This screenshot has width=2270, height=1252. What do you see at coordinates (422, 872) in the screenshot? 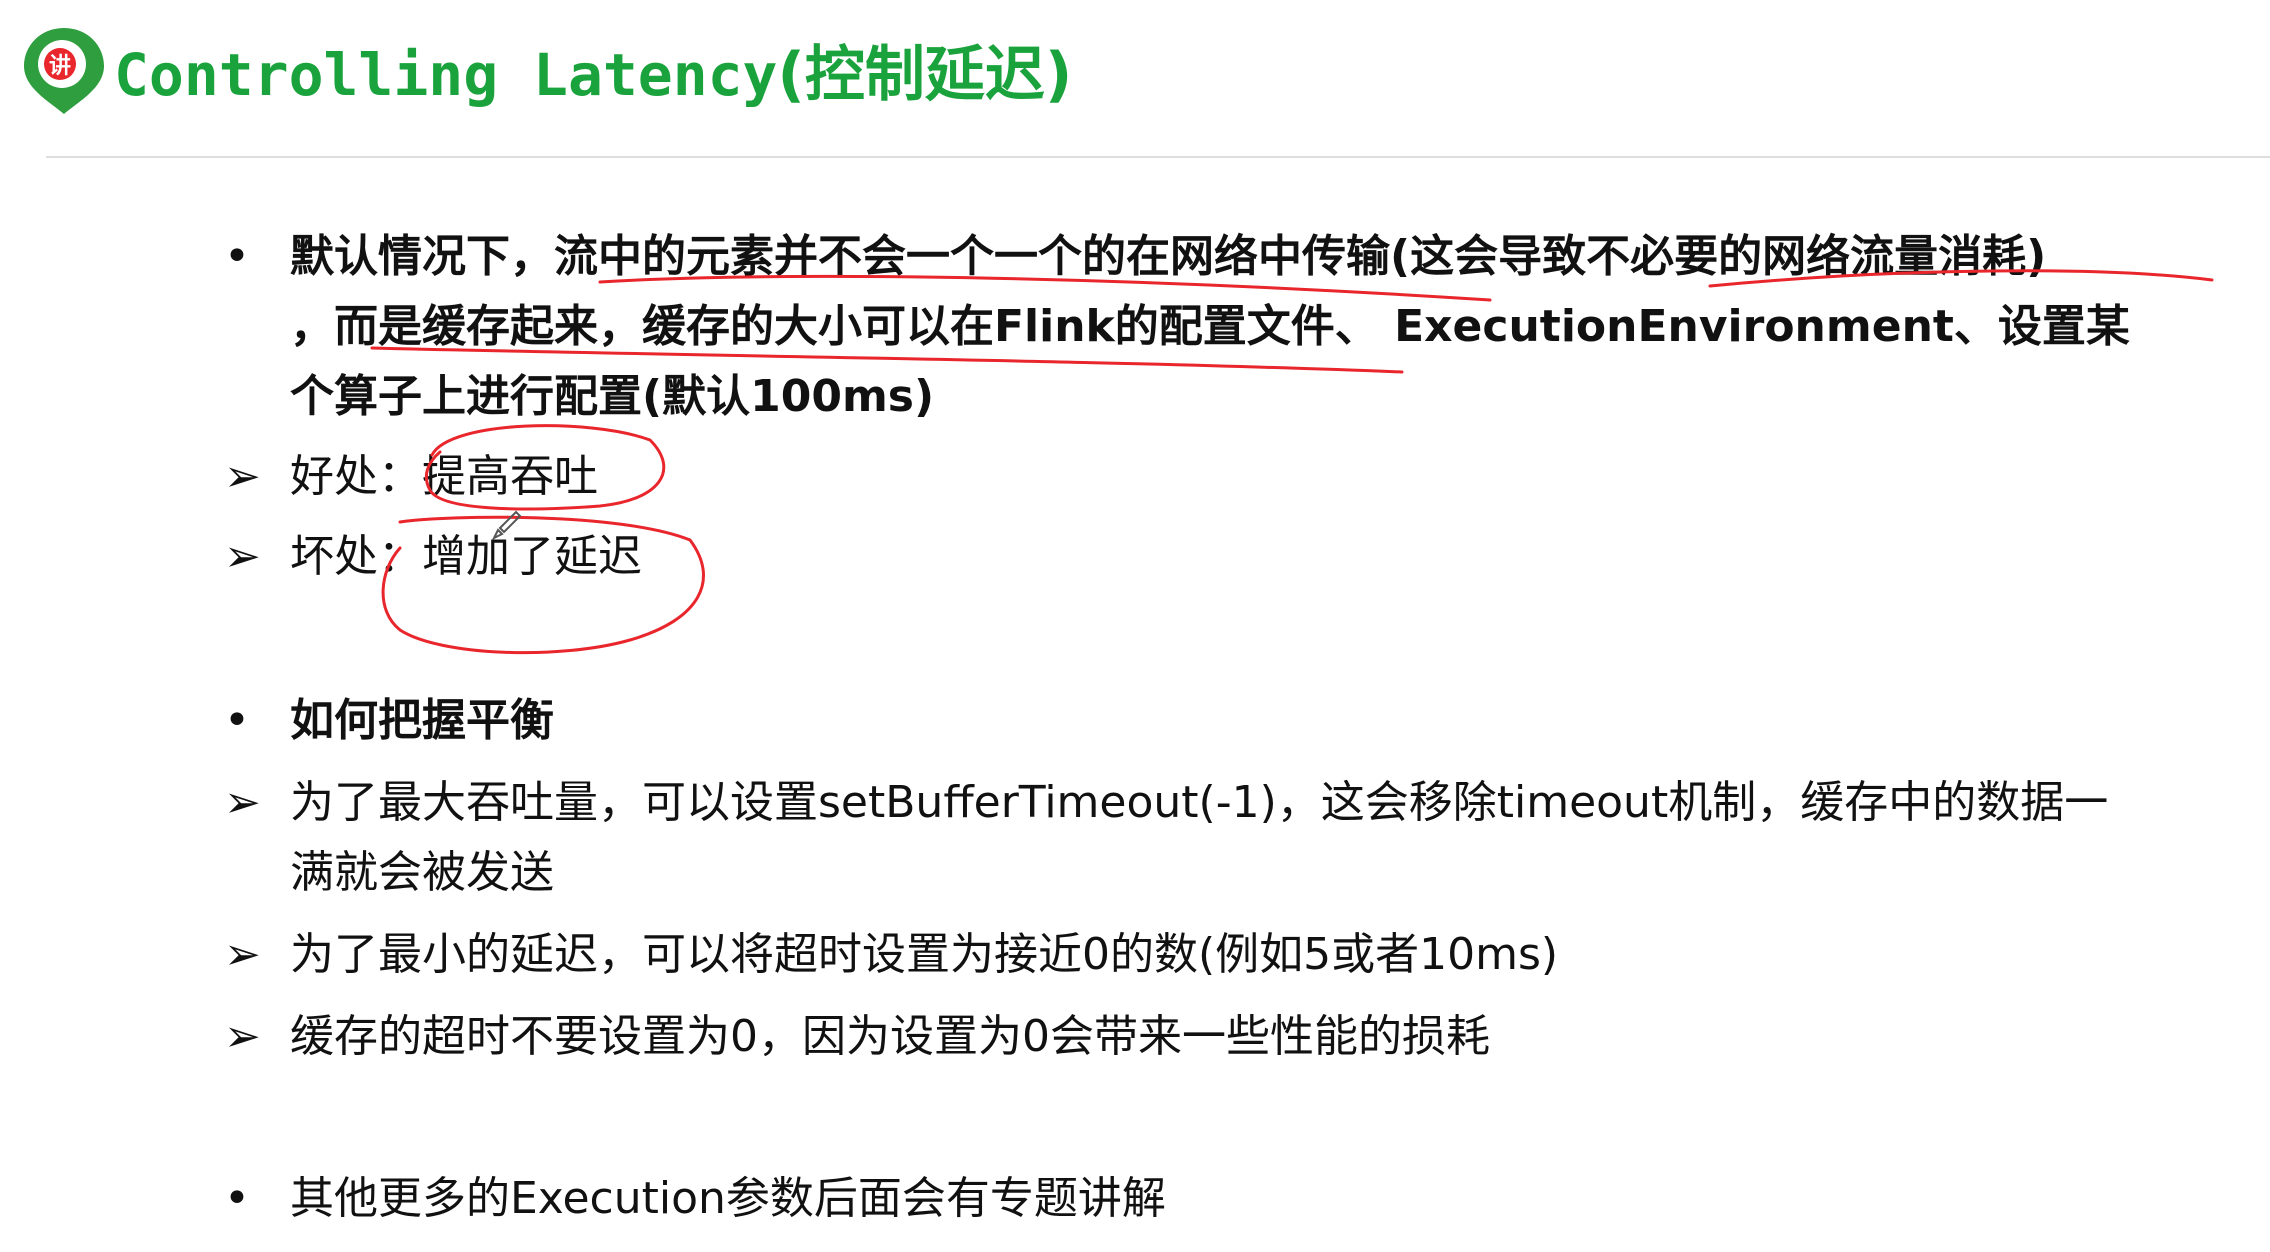
I see `tip1-line2: 满就会被发送` at bounding box center [422, 872].